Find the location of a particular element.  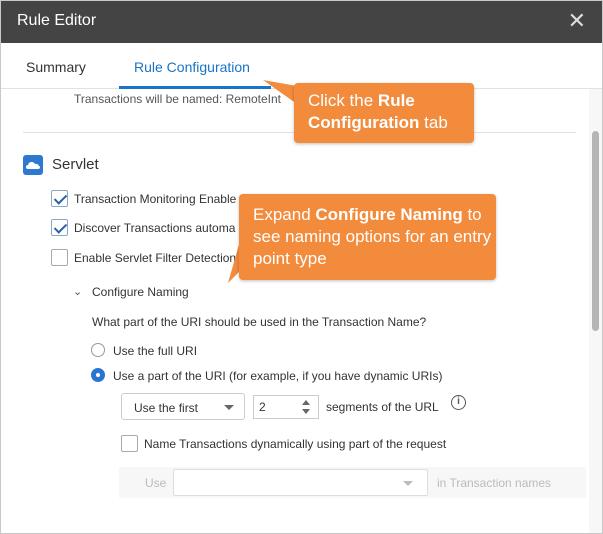

transaction-monitoring-checkbox is located at coordinates (59, 198).